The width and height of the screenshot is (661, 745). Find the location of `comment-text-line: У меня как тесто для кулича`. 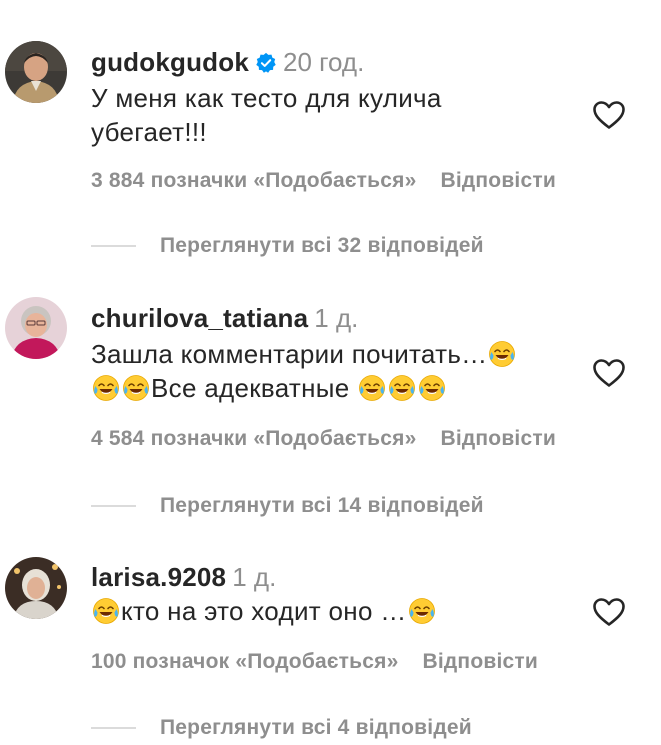

comment-text-line: У меня как тесто для кулича is located at coordinates (331, 98).